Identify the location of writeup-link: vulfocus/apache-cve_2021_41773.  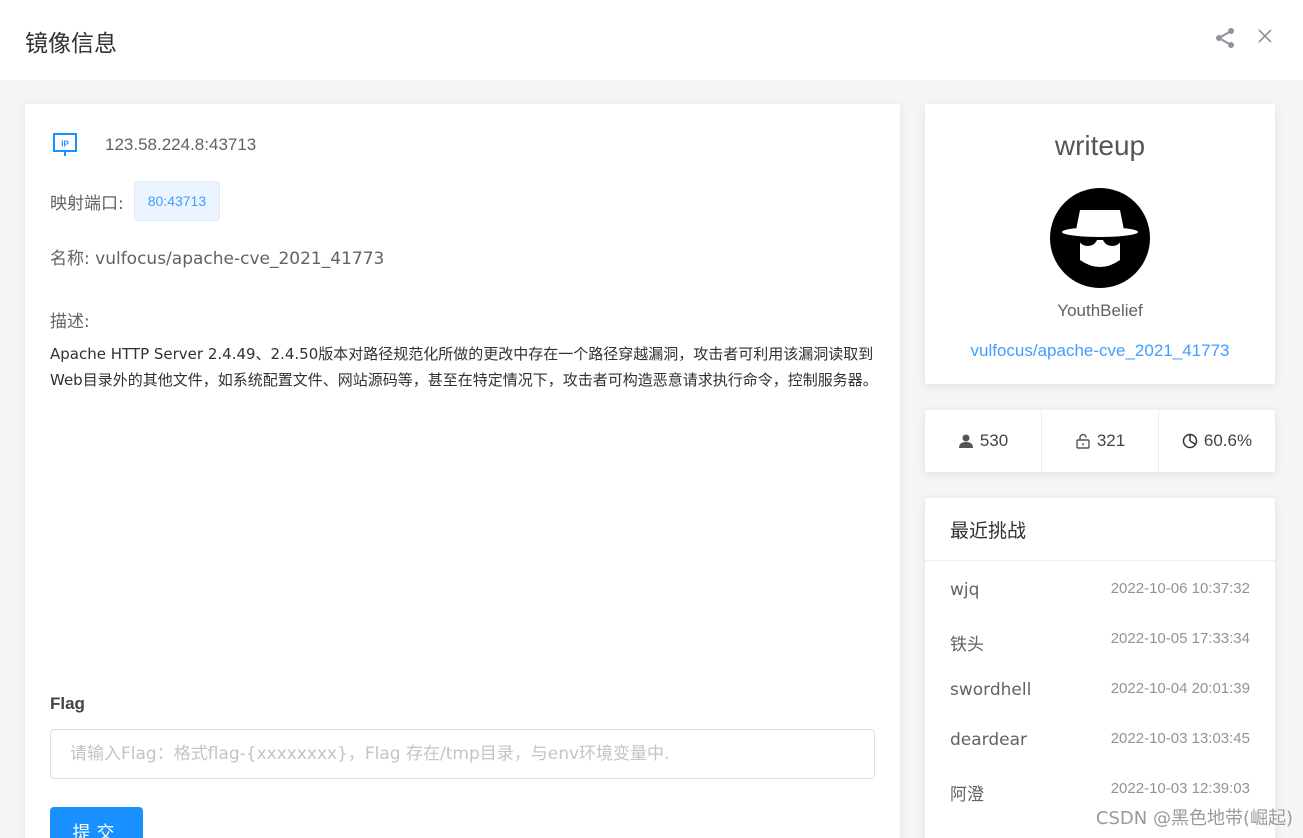
(1100, 351).